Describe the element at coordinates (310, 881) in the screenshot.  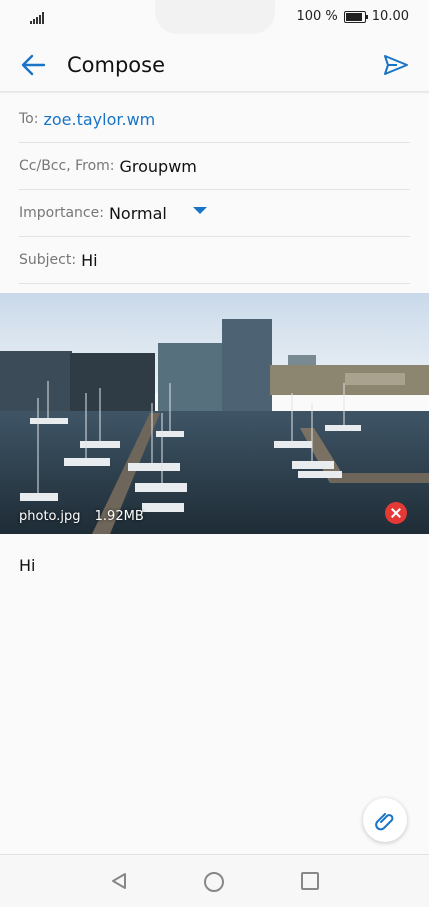
I see `nav-recent-apps-icon` at that location.